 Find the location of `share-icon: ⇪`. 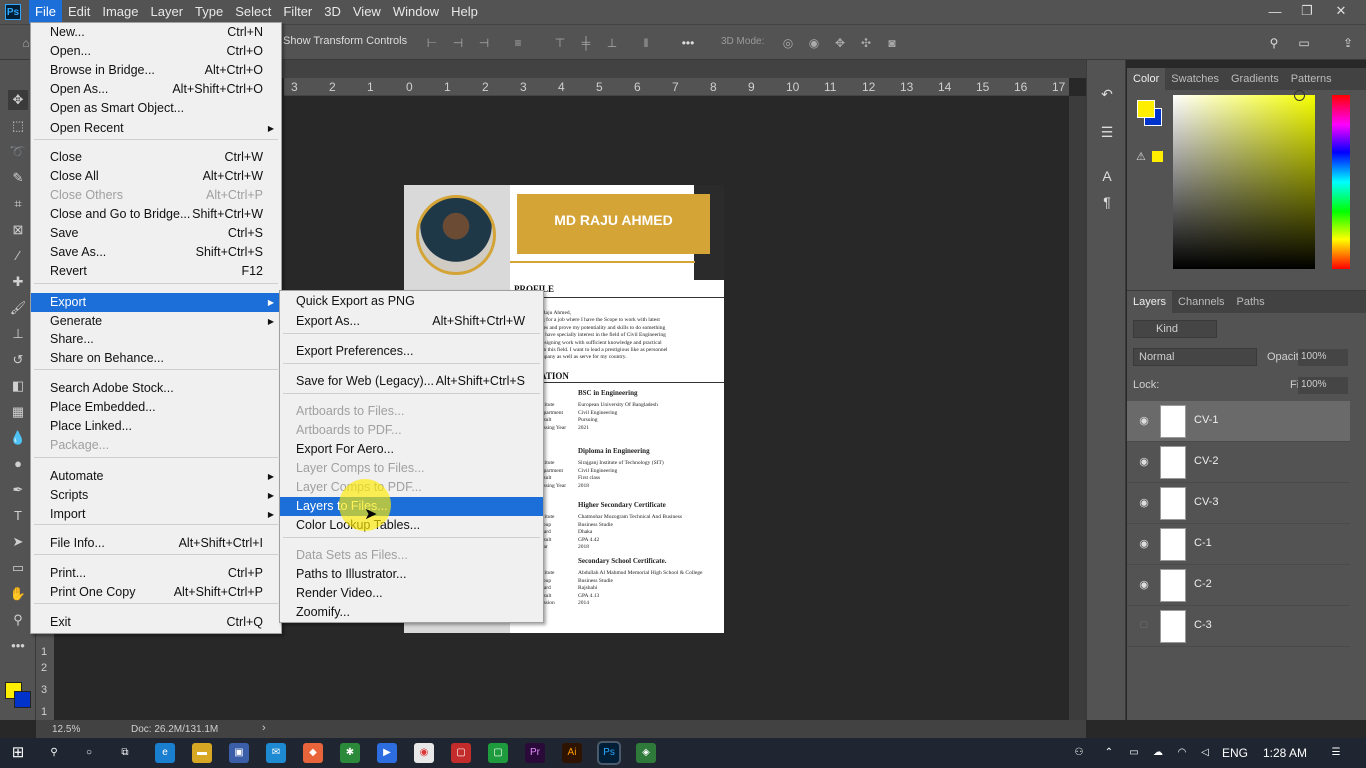

share-icon: ⇪ is located at coordinates (1348, 43).